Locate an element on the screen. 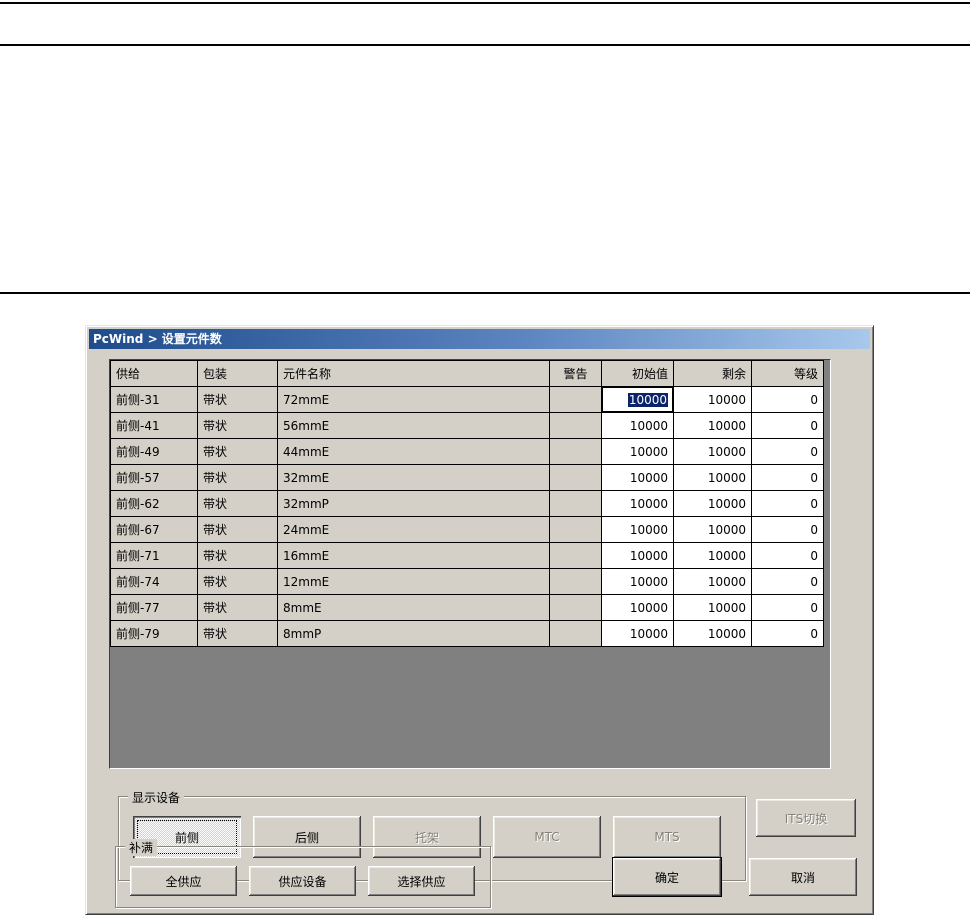 This screenshot has width=970, height=917. supply-cell: 前侧-67 is located at coordinates (154, 529).